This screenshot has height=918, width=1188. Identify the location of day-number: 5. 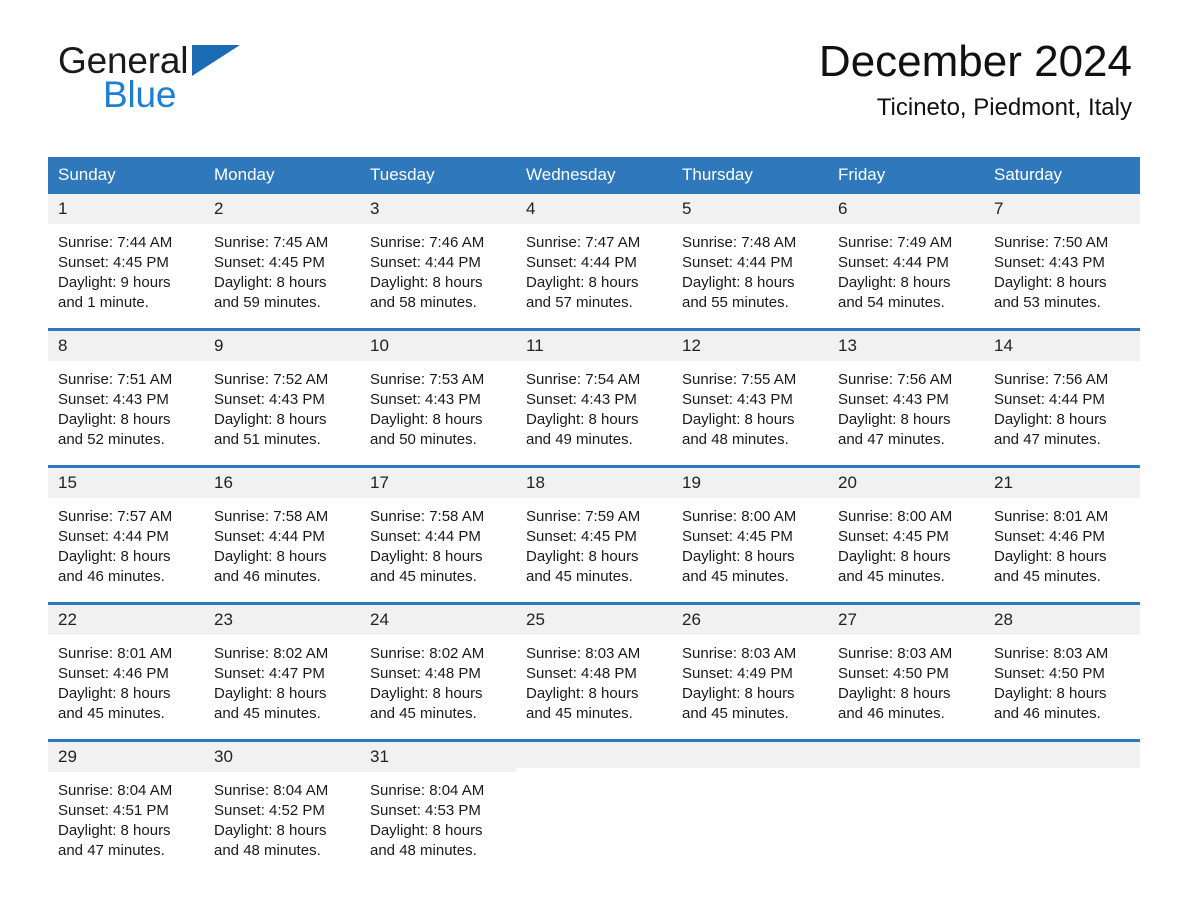
(750, 209).